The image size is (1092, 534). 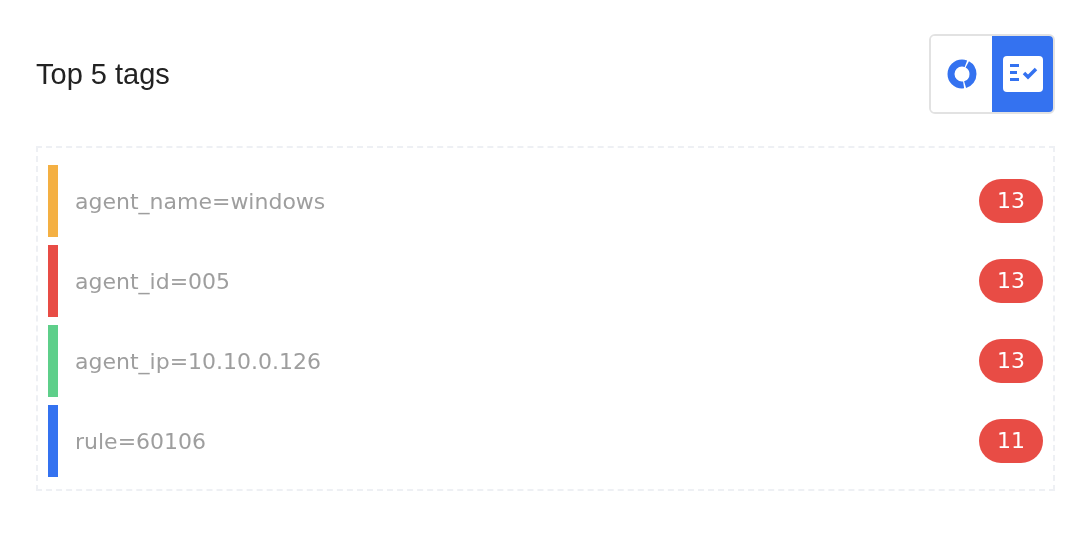 I want to click on checklist-icon, so click(x=1022, y=74).